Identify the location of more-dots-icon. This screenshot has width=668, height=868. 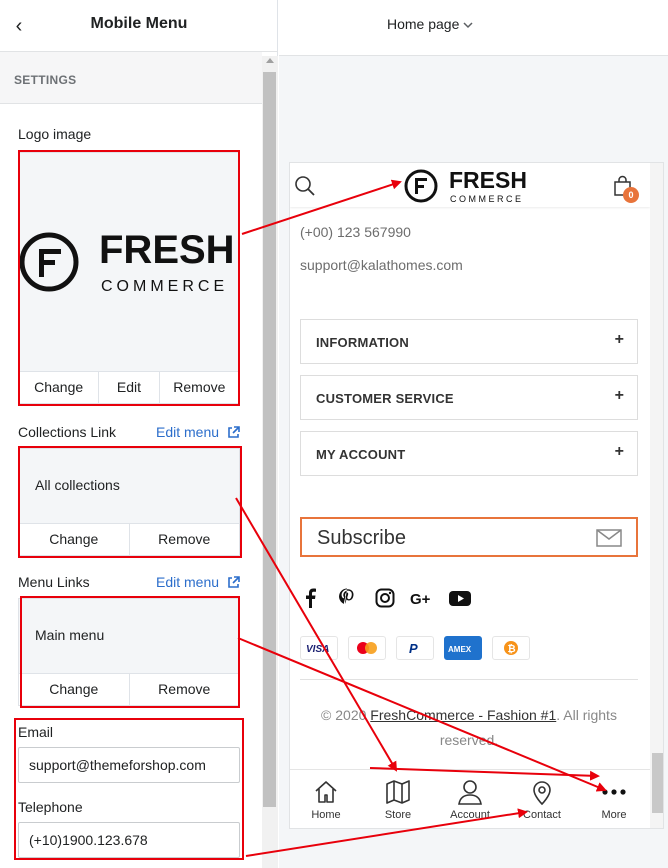
(614, 792).